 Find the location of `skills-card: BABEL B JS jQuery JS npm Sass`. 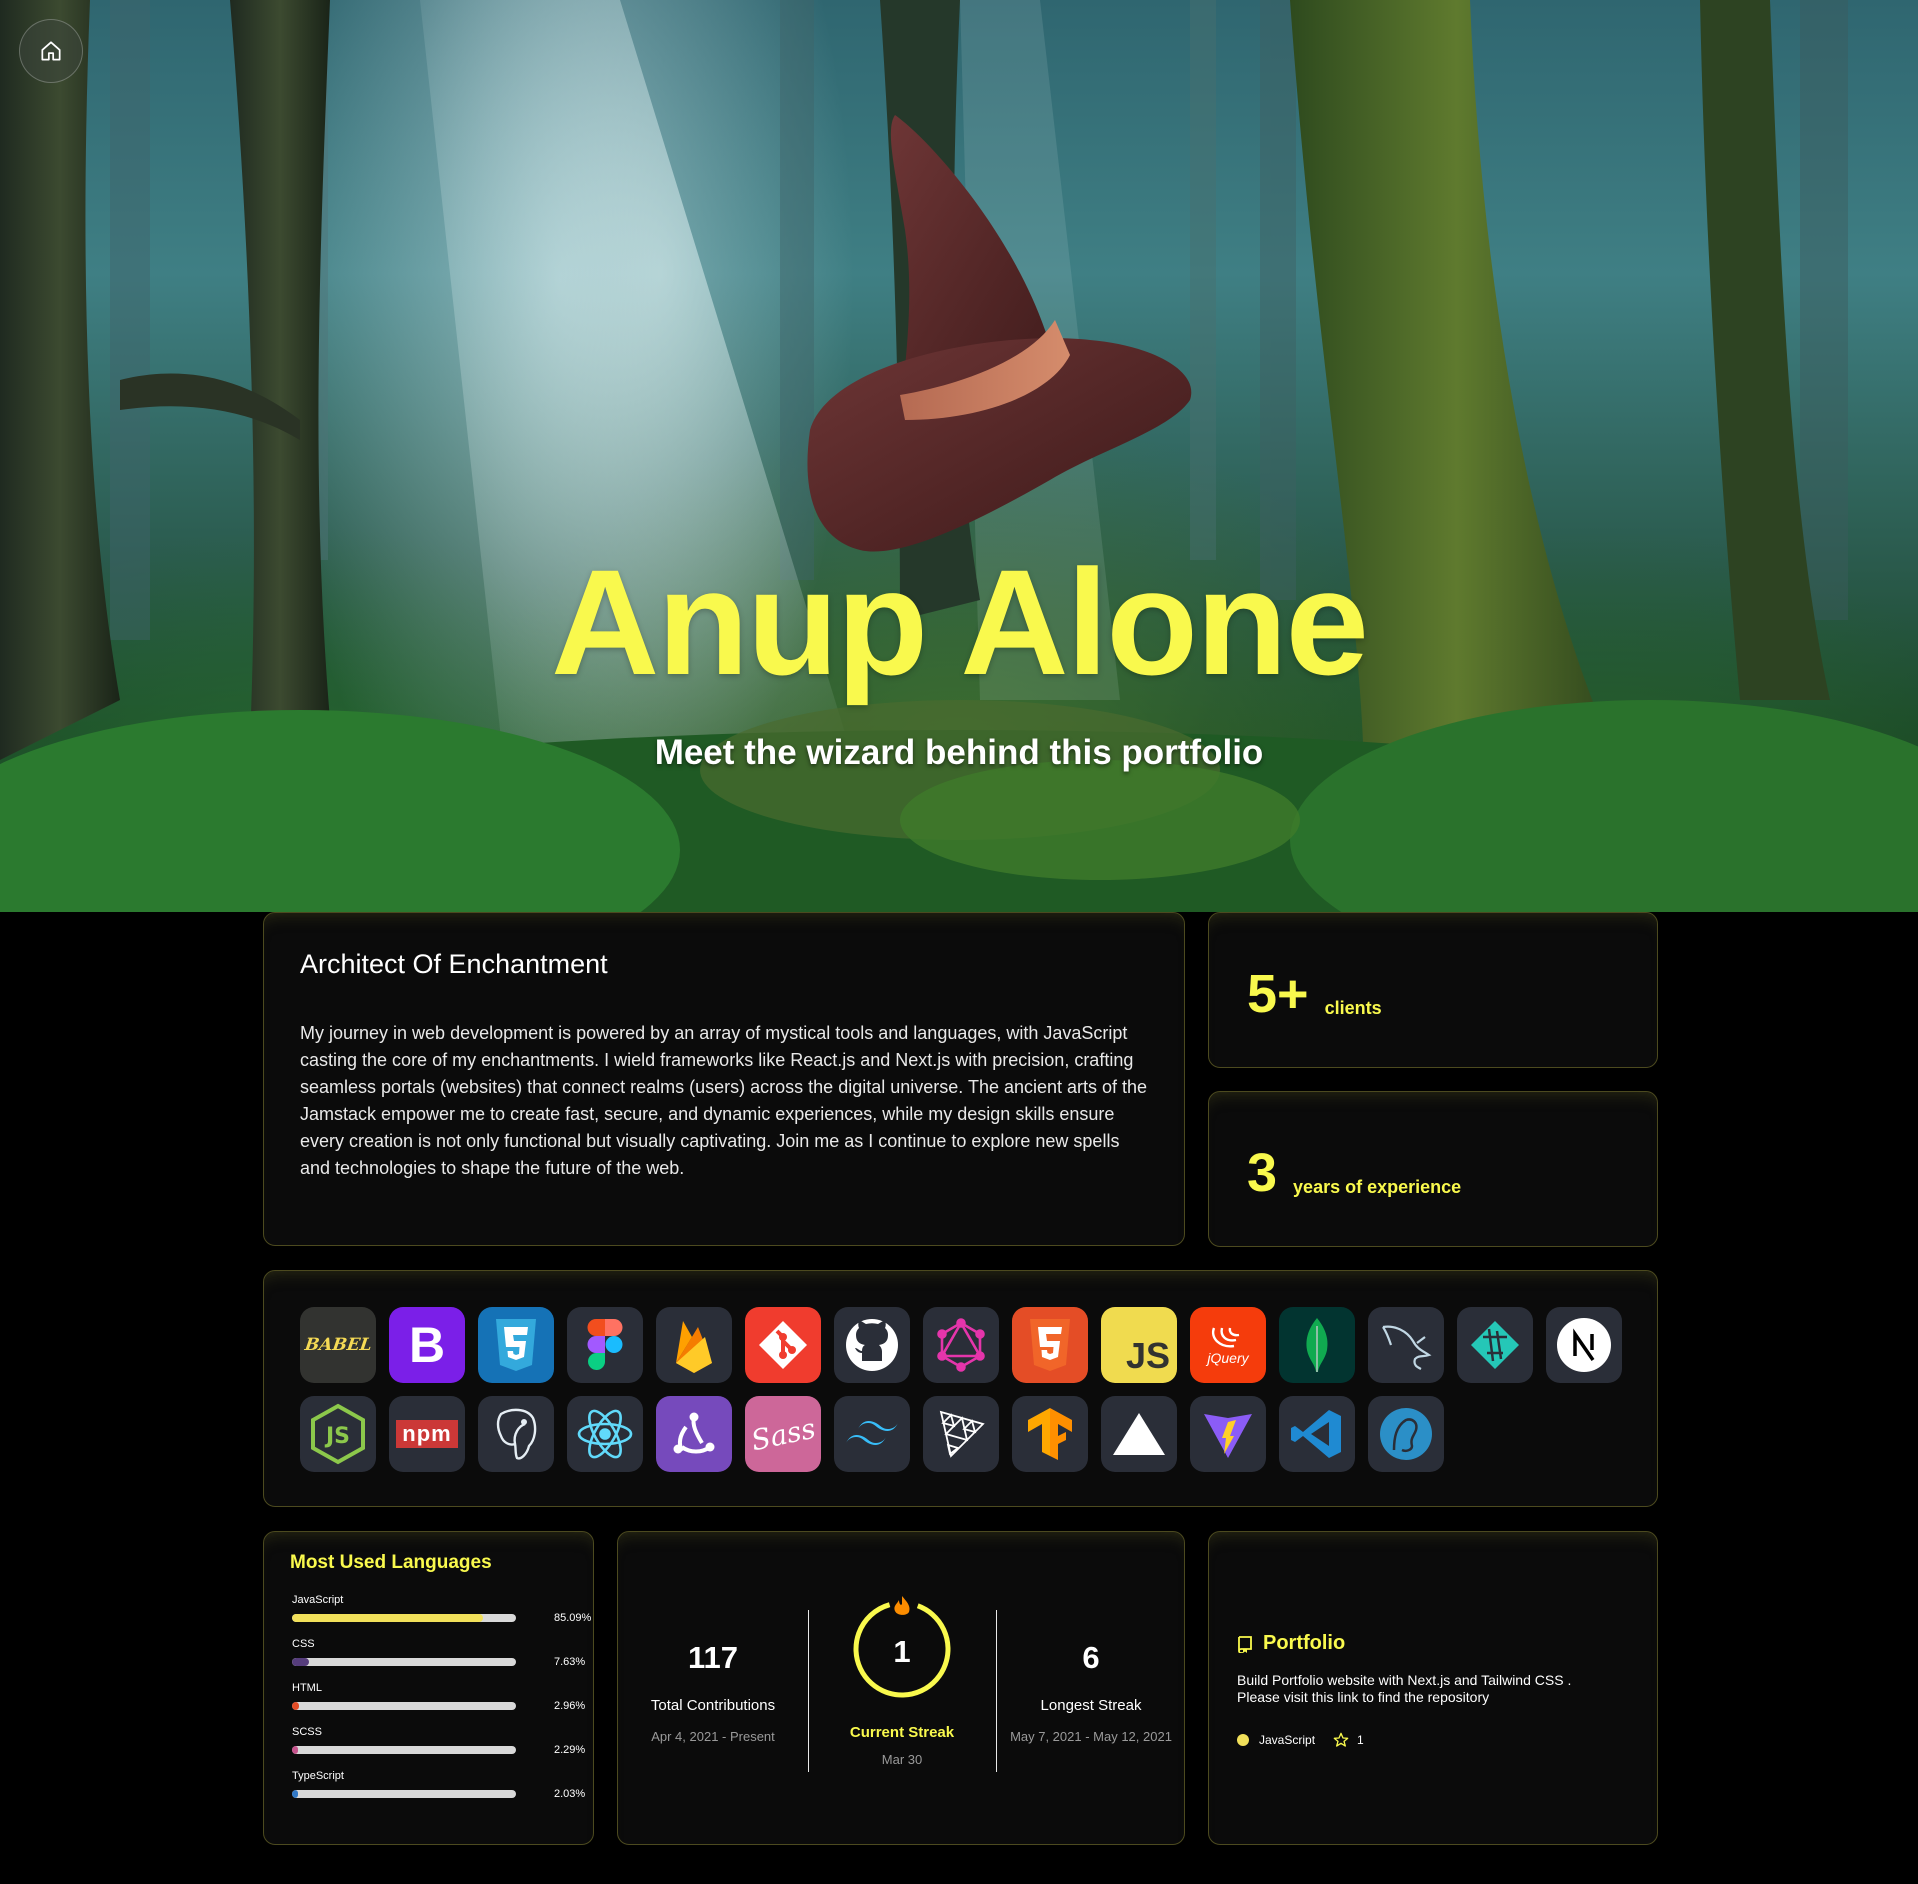

skills-card: BABEL B JS jQuery JS npm Sass is located at coordinates (960, 1388).